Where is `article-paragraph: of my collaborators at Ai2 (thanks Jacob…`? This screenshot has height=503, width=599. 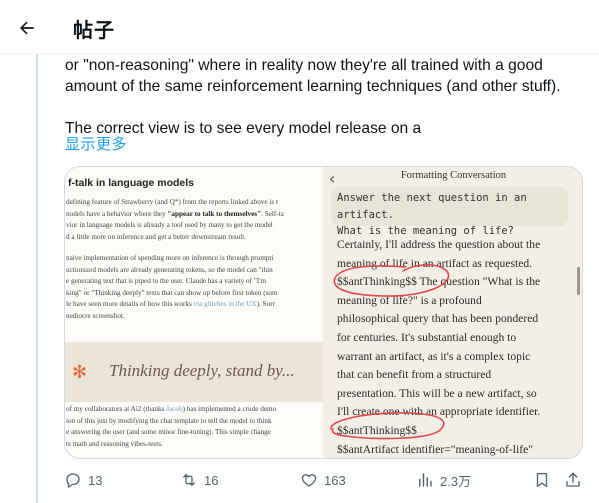
article-paragraph: of my collaborators at Ai2 (thanks Jacob… is located at coordinates (171, 426).